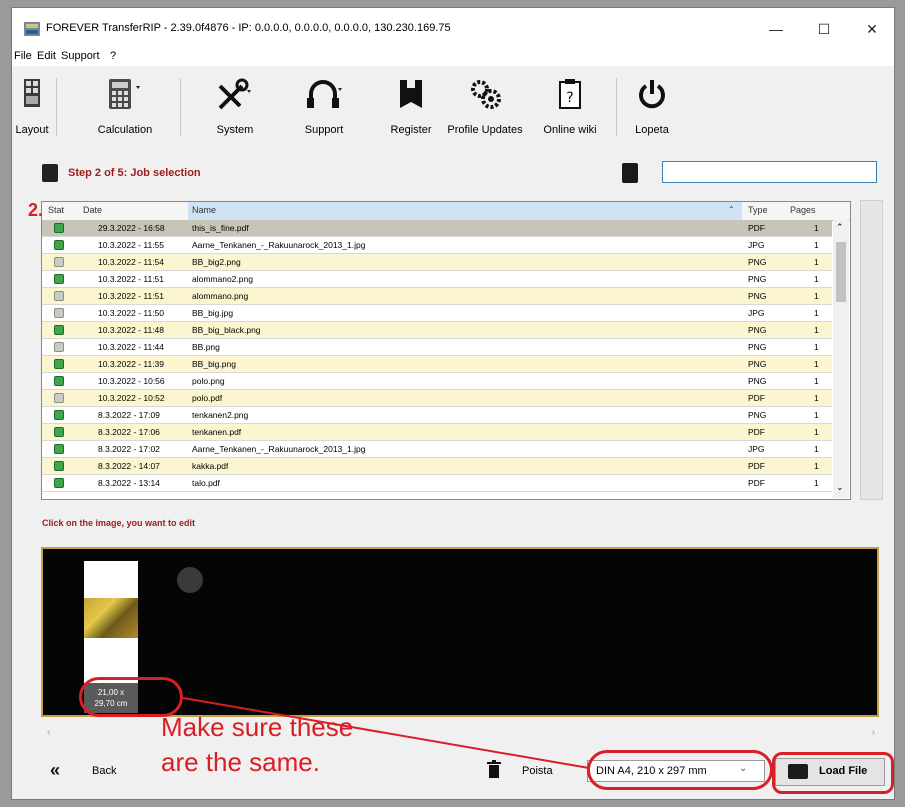 Image resolution: width=905 pixels, height=807 pixels. I want to click on annotation-line, so click(386, 733).